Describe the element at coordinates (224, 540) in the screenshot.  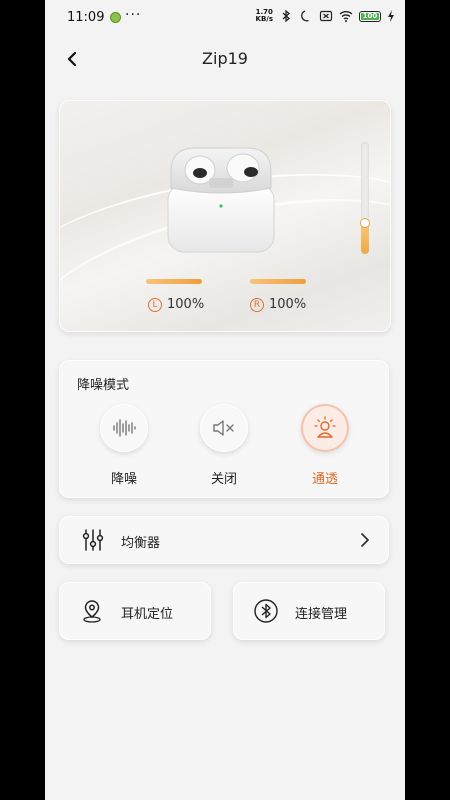
I see `equalizer-row: 均衡器` at that location.